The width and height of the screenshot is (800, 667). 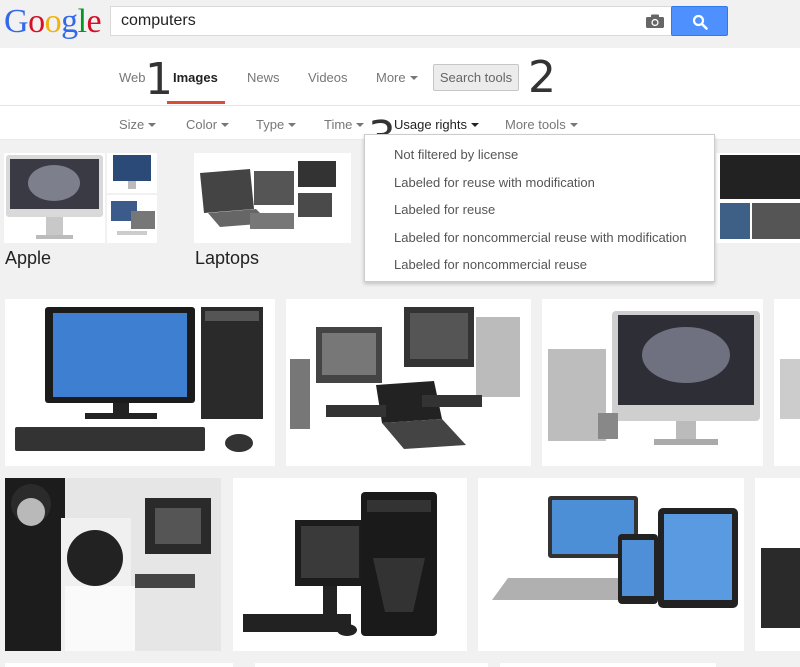 I want to click on tool-usage-rights: Usage rights, so click(x=436, y=124).